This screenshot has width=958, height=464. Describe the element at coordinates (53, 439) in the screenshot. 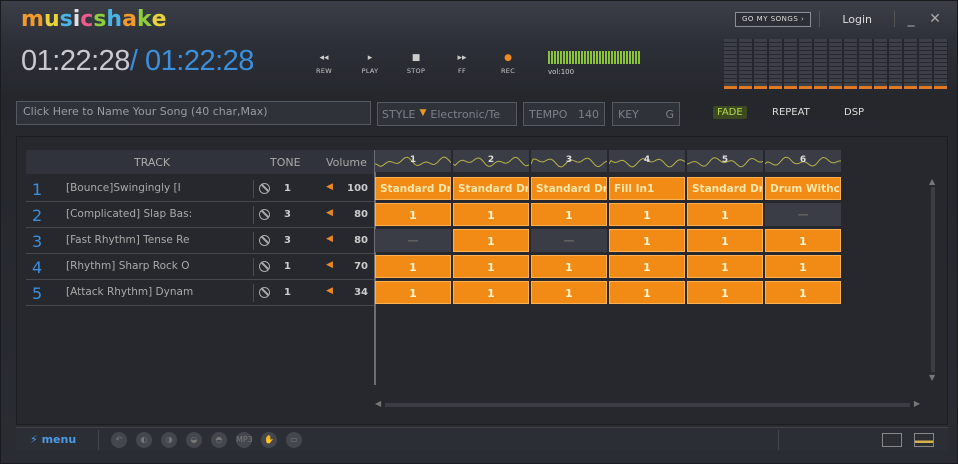

I see `menu-button: ⚡ menu` at that location.